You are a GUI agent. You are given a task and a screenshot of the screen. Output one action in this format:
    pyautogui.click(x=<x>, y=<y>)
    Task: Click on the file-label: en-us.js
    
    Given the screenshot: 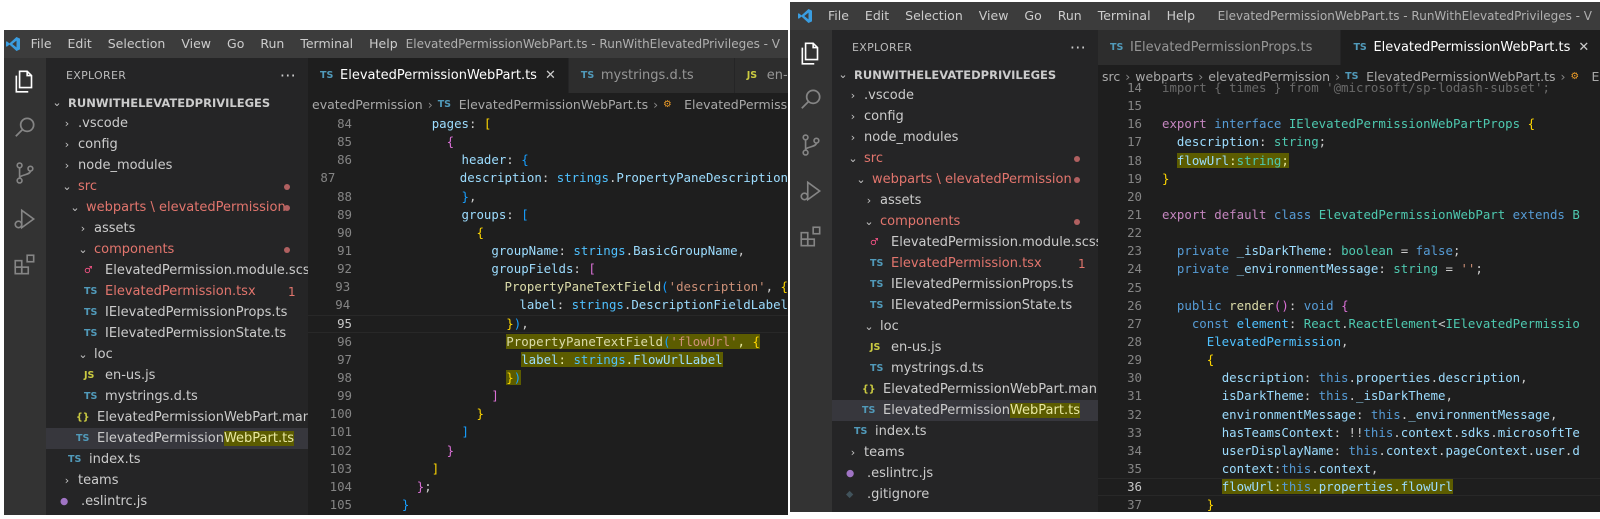 What is the action you would take?
    pyautogui.click(x=130, y=375)
    